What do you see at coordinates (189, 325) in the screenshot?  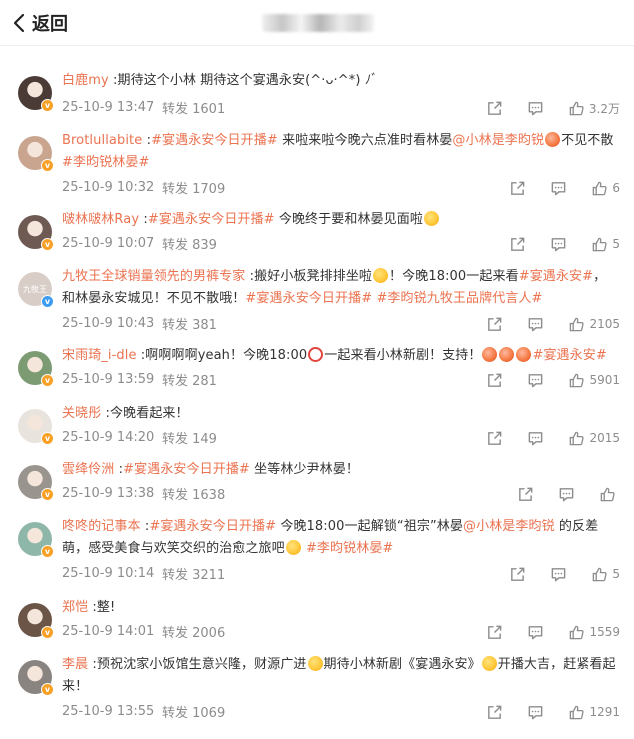 I see `repost-count: 转发 381` at bounding box center [189, 325].